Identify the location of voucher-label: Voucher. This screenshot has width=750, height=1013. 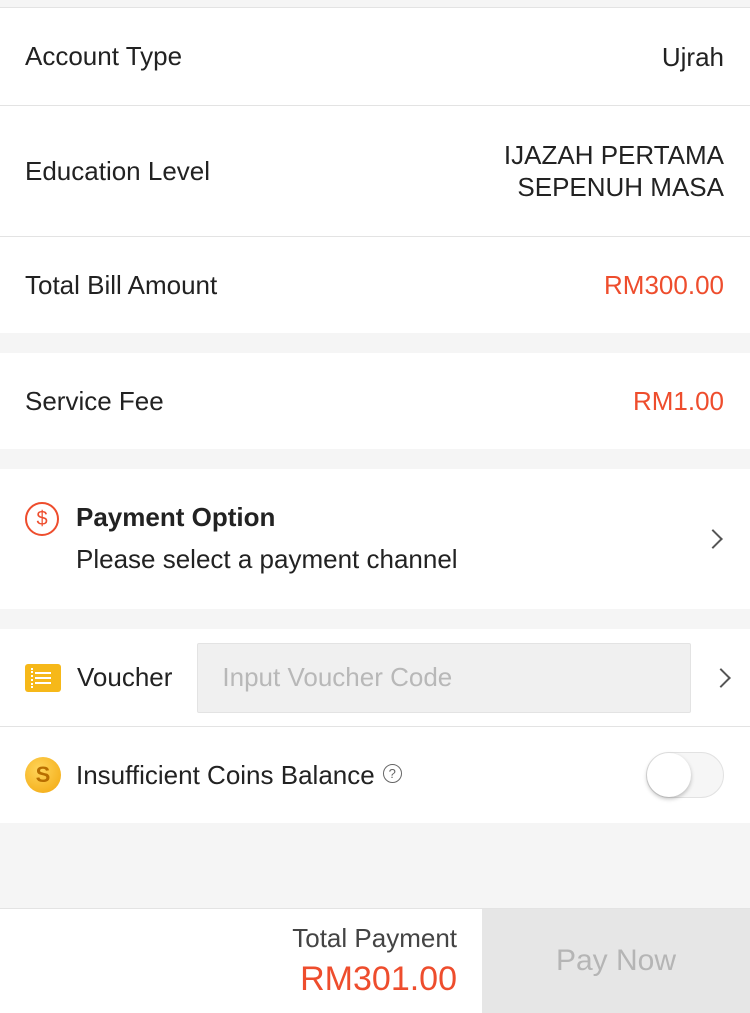
(125, 677).